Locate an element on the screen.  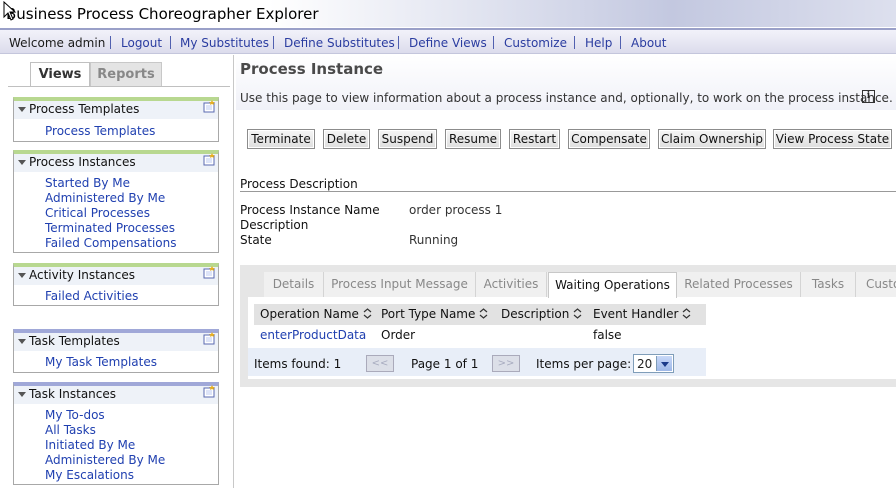
next-page-button: >> is located at coordinates (506, 363).